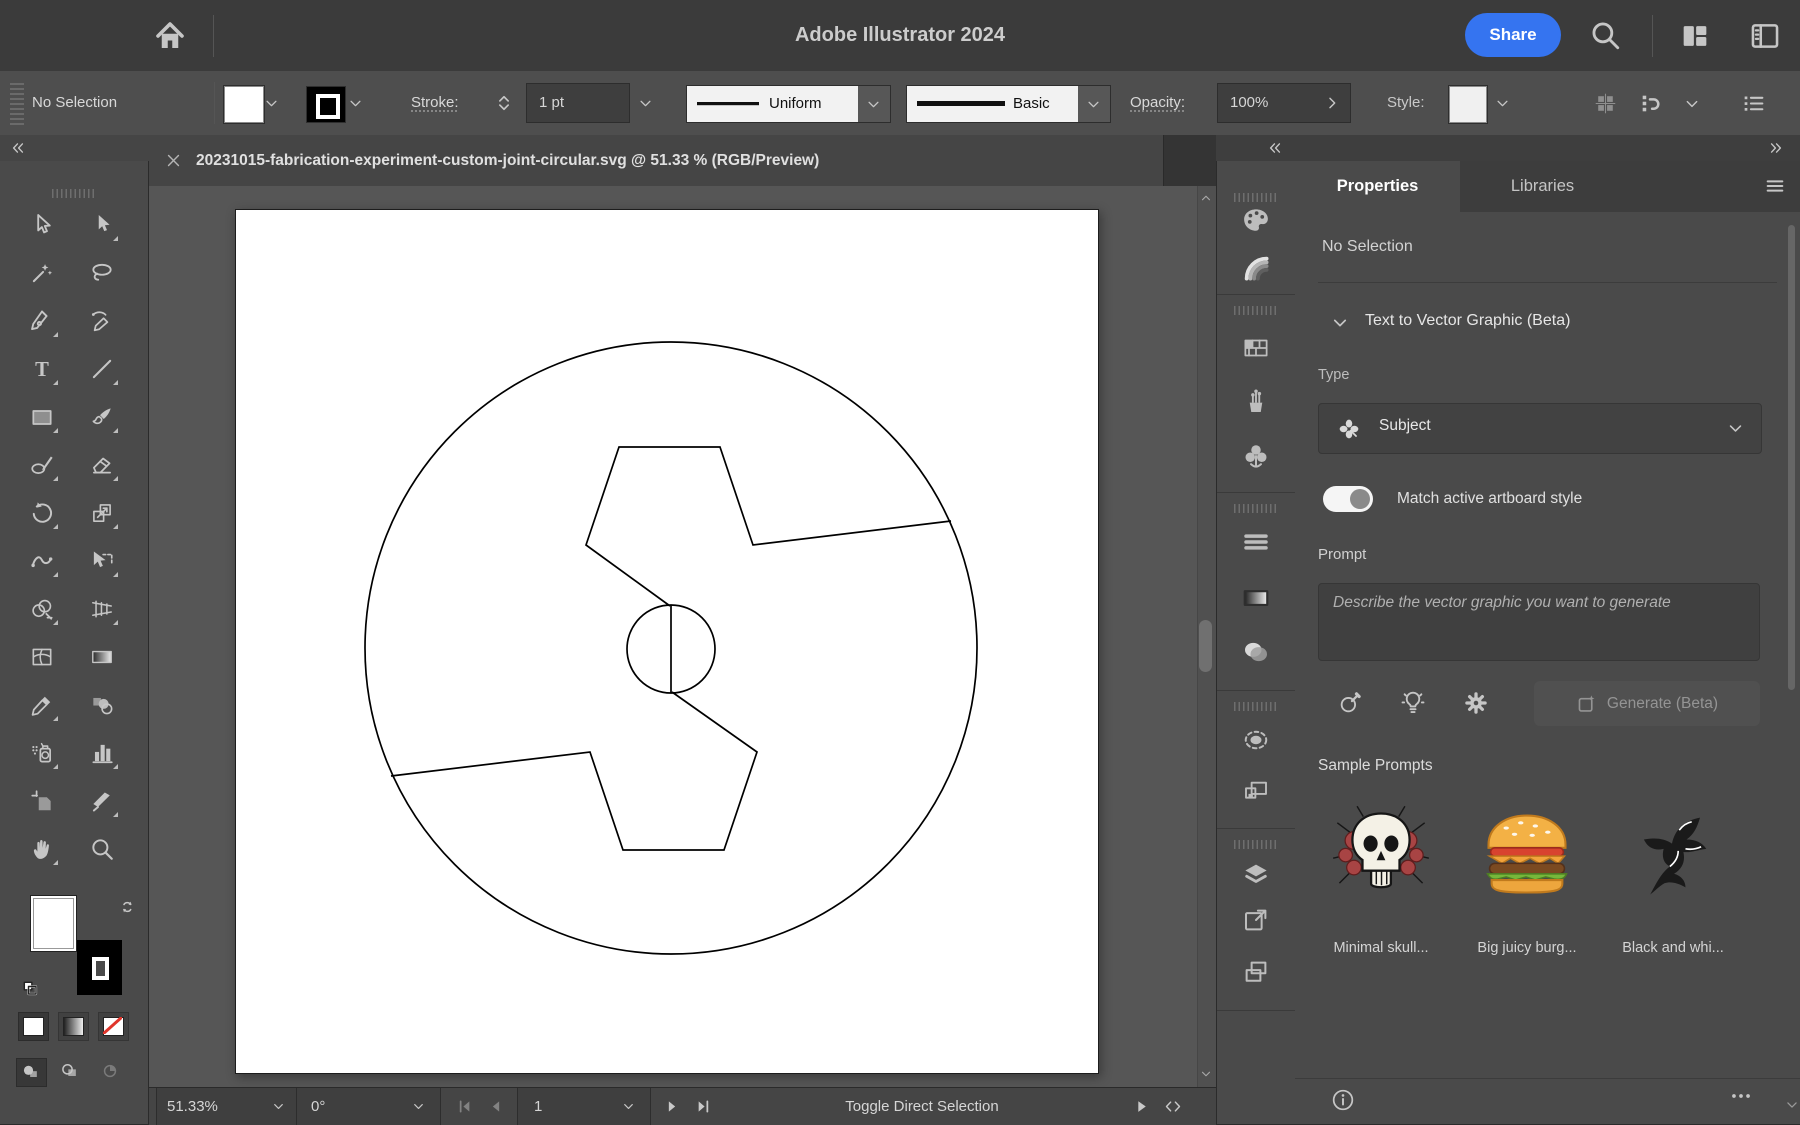 This screenshot has width=1800, height=1125. I want to click on transparency-icon, so click(1256, 652).